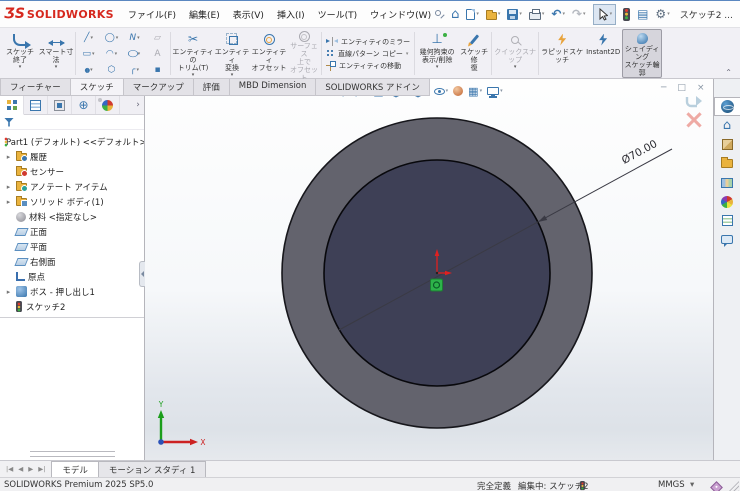 This screenshot has width=740, height=491. What do you see at coordinates (72, 141) in the screenshot?
I see `tree-root-part1: Part1 (デフォルト) <<デフォルト>_表示状態 1` at bounding box center [72, 141].